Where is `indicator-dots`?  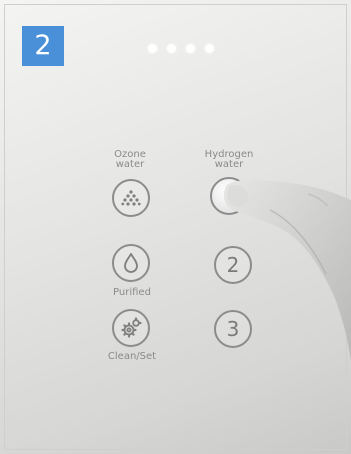
indicator-dots is located at coordinates (181, 49).